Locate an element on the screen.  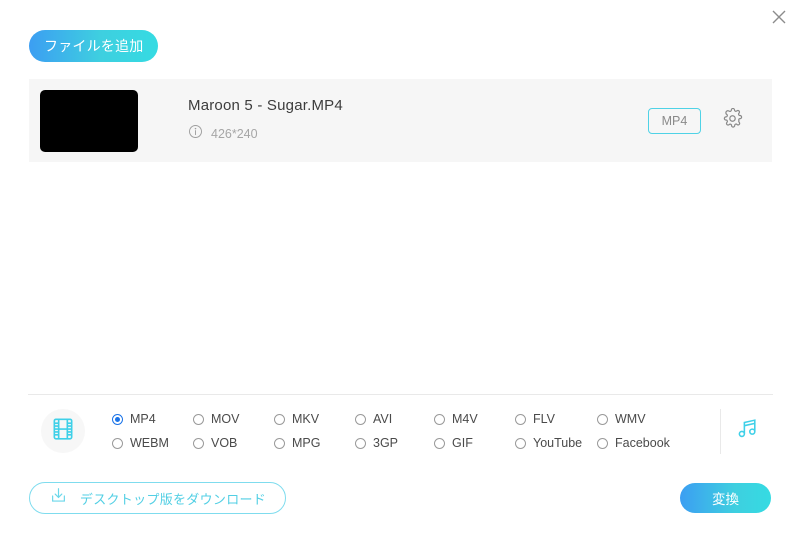
format-option-facebook: Facebook is located at coordinates (642, 443).